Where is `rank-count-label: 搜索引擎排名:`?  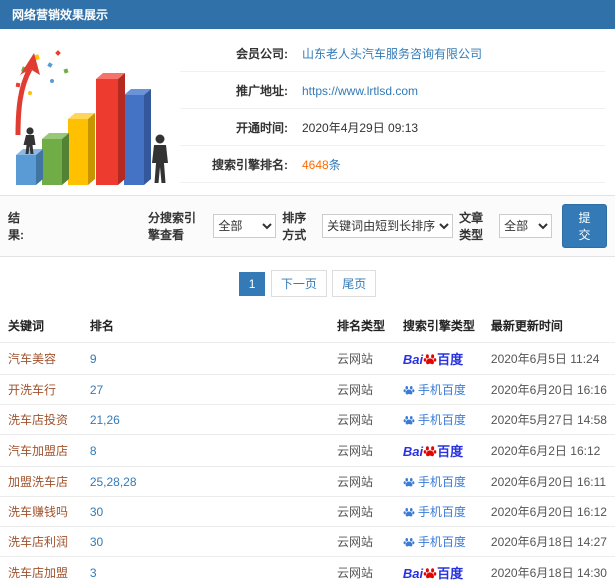
rank-count-label: 搜索引擎排名: is located at coordinates (234, 164).